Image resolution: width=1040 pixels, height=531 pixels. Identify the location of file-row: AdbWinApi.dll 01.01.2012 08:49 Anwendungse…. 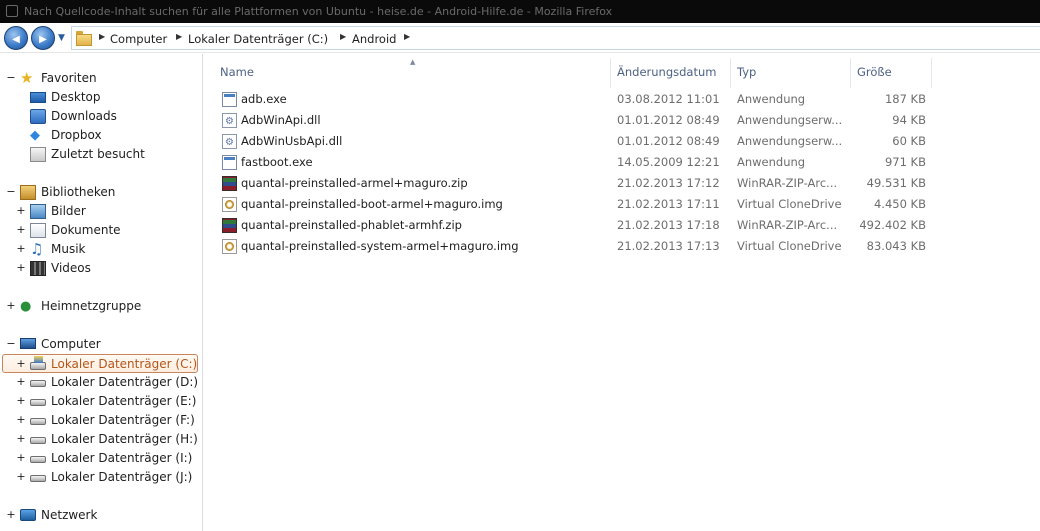
(576, 121).